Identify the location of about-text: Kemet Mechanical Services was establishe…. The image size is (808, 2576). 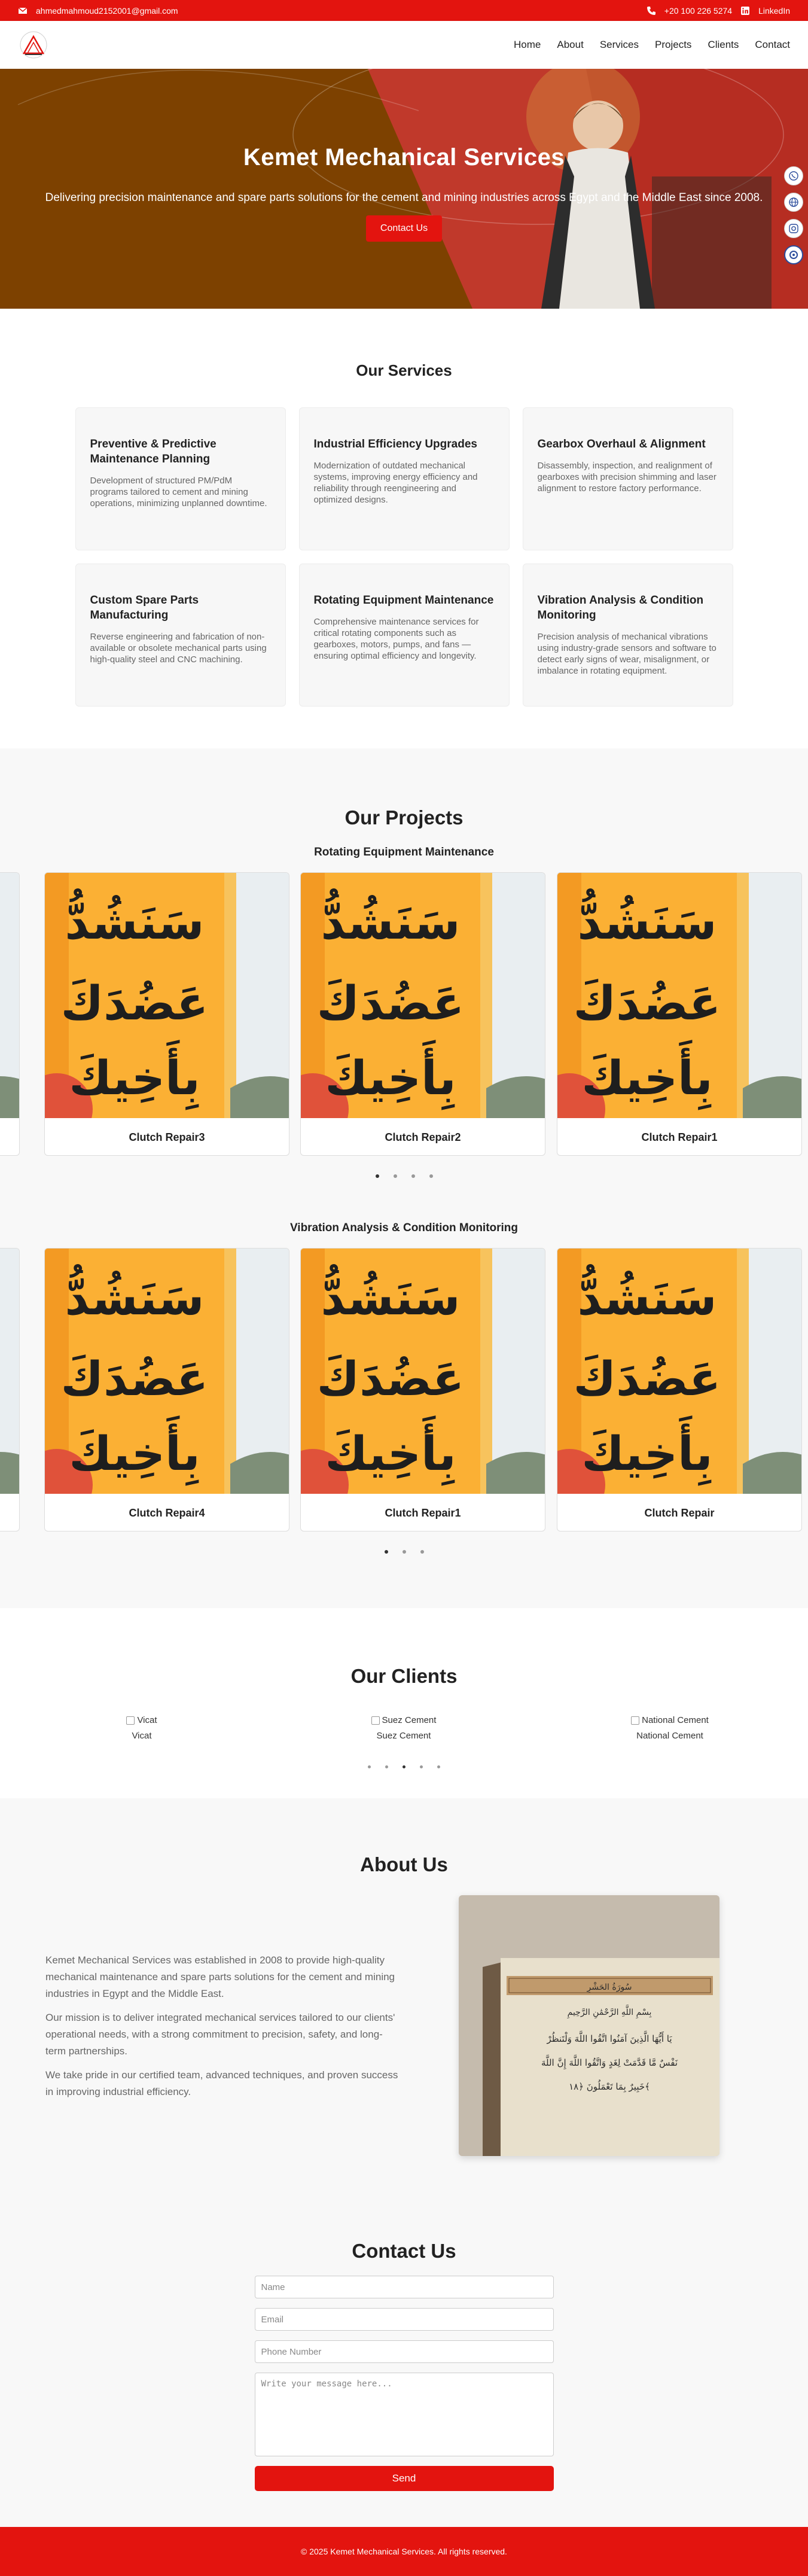
(221, 2026).